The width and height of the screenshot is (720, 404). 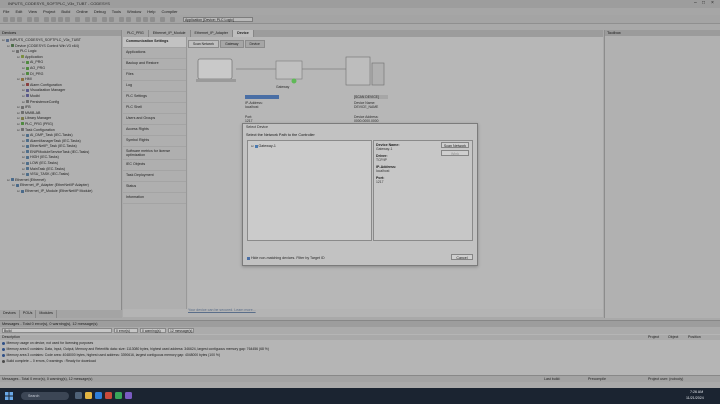 What do you see at coordinates (154, 42) in the screenshot?
I see `nav-item: Communication Settings` at bounding box center [154, 42].